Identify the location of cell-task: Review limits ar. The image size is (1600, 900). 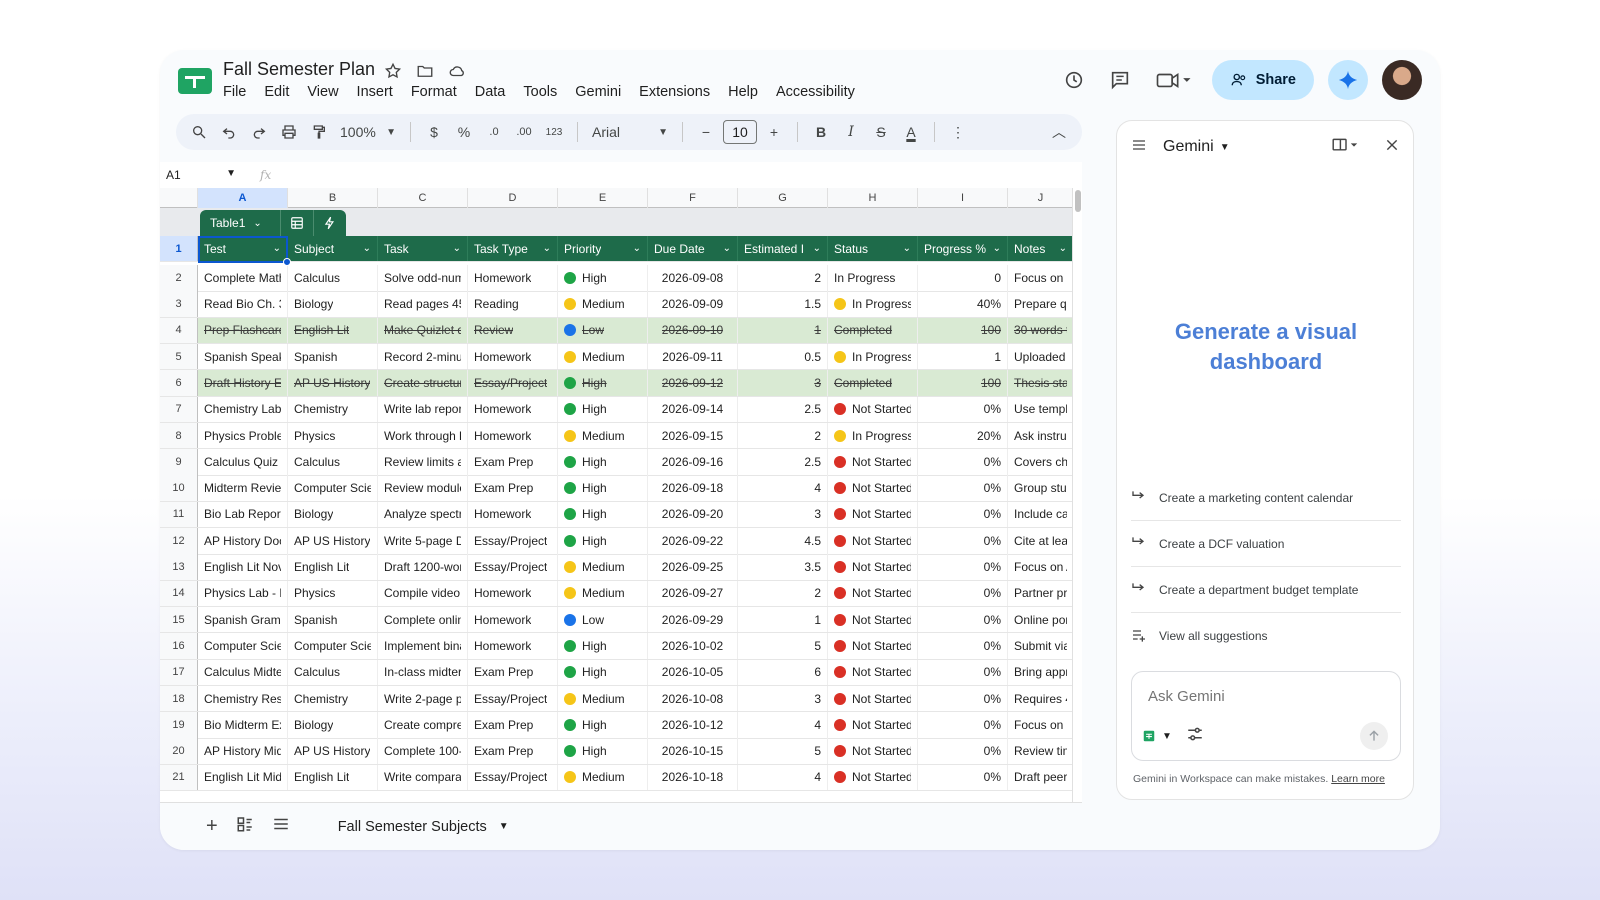
(423, 462).